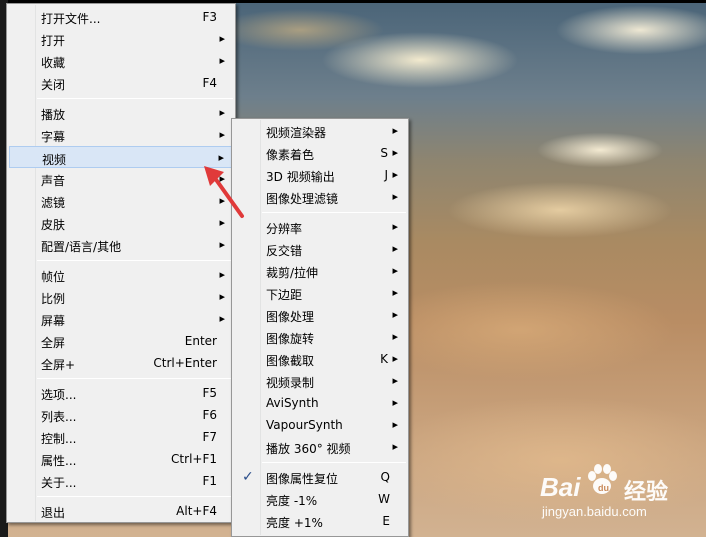 Image resolution: width=706 pixels, height=537 pixels. I want to click on menu-item-label: 皮肤, so click(53, 225).